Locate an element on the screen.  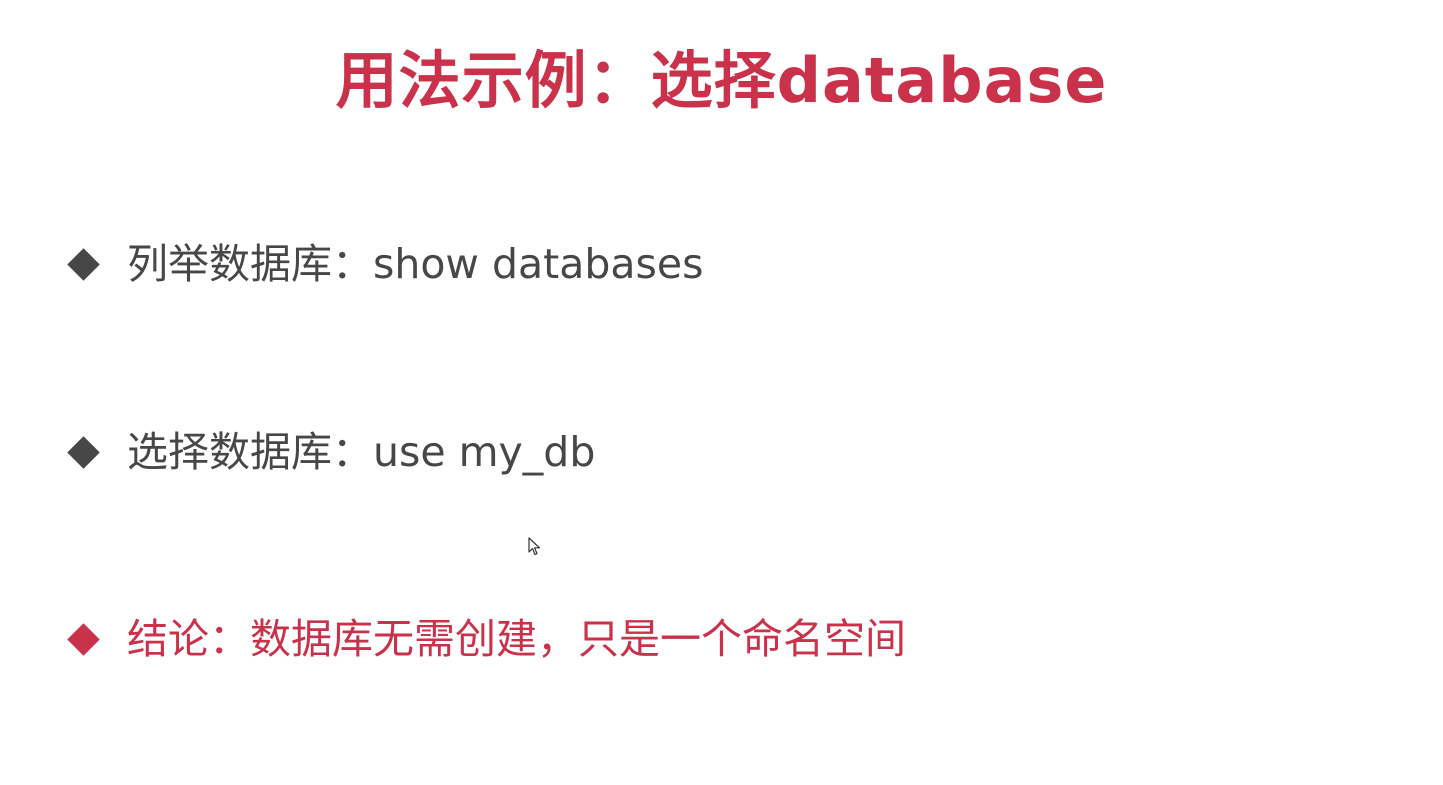
bullet-item-show-databases: 列举数据库：show databases is located at coordinates (384, 264).